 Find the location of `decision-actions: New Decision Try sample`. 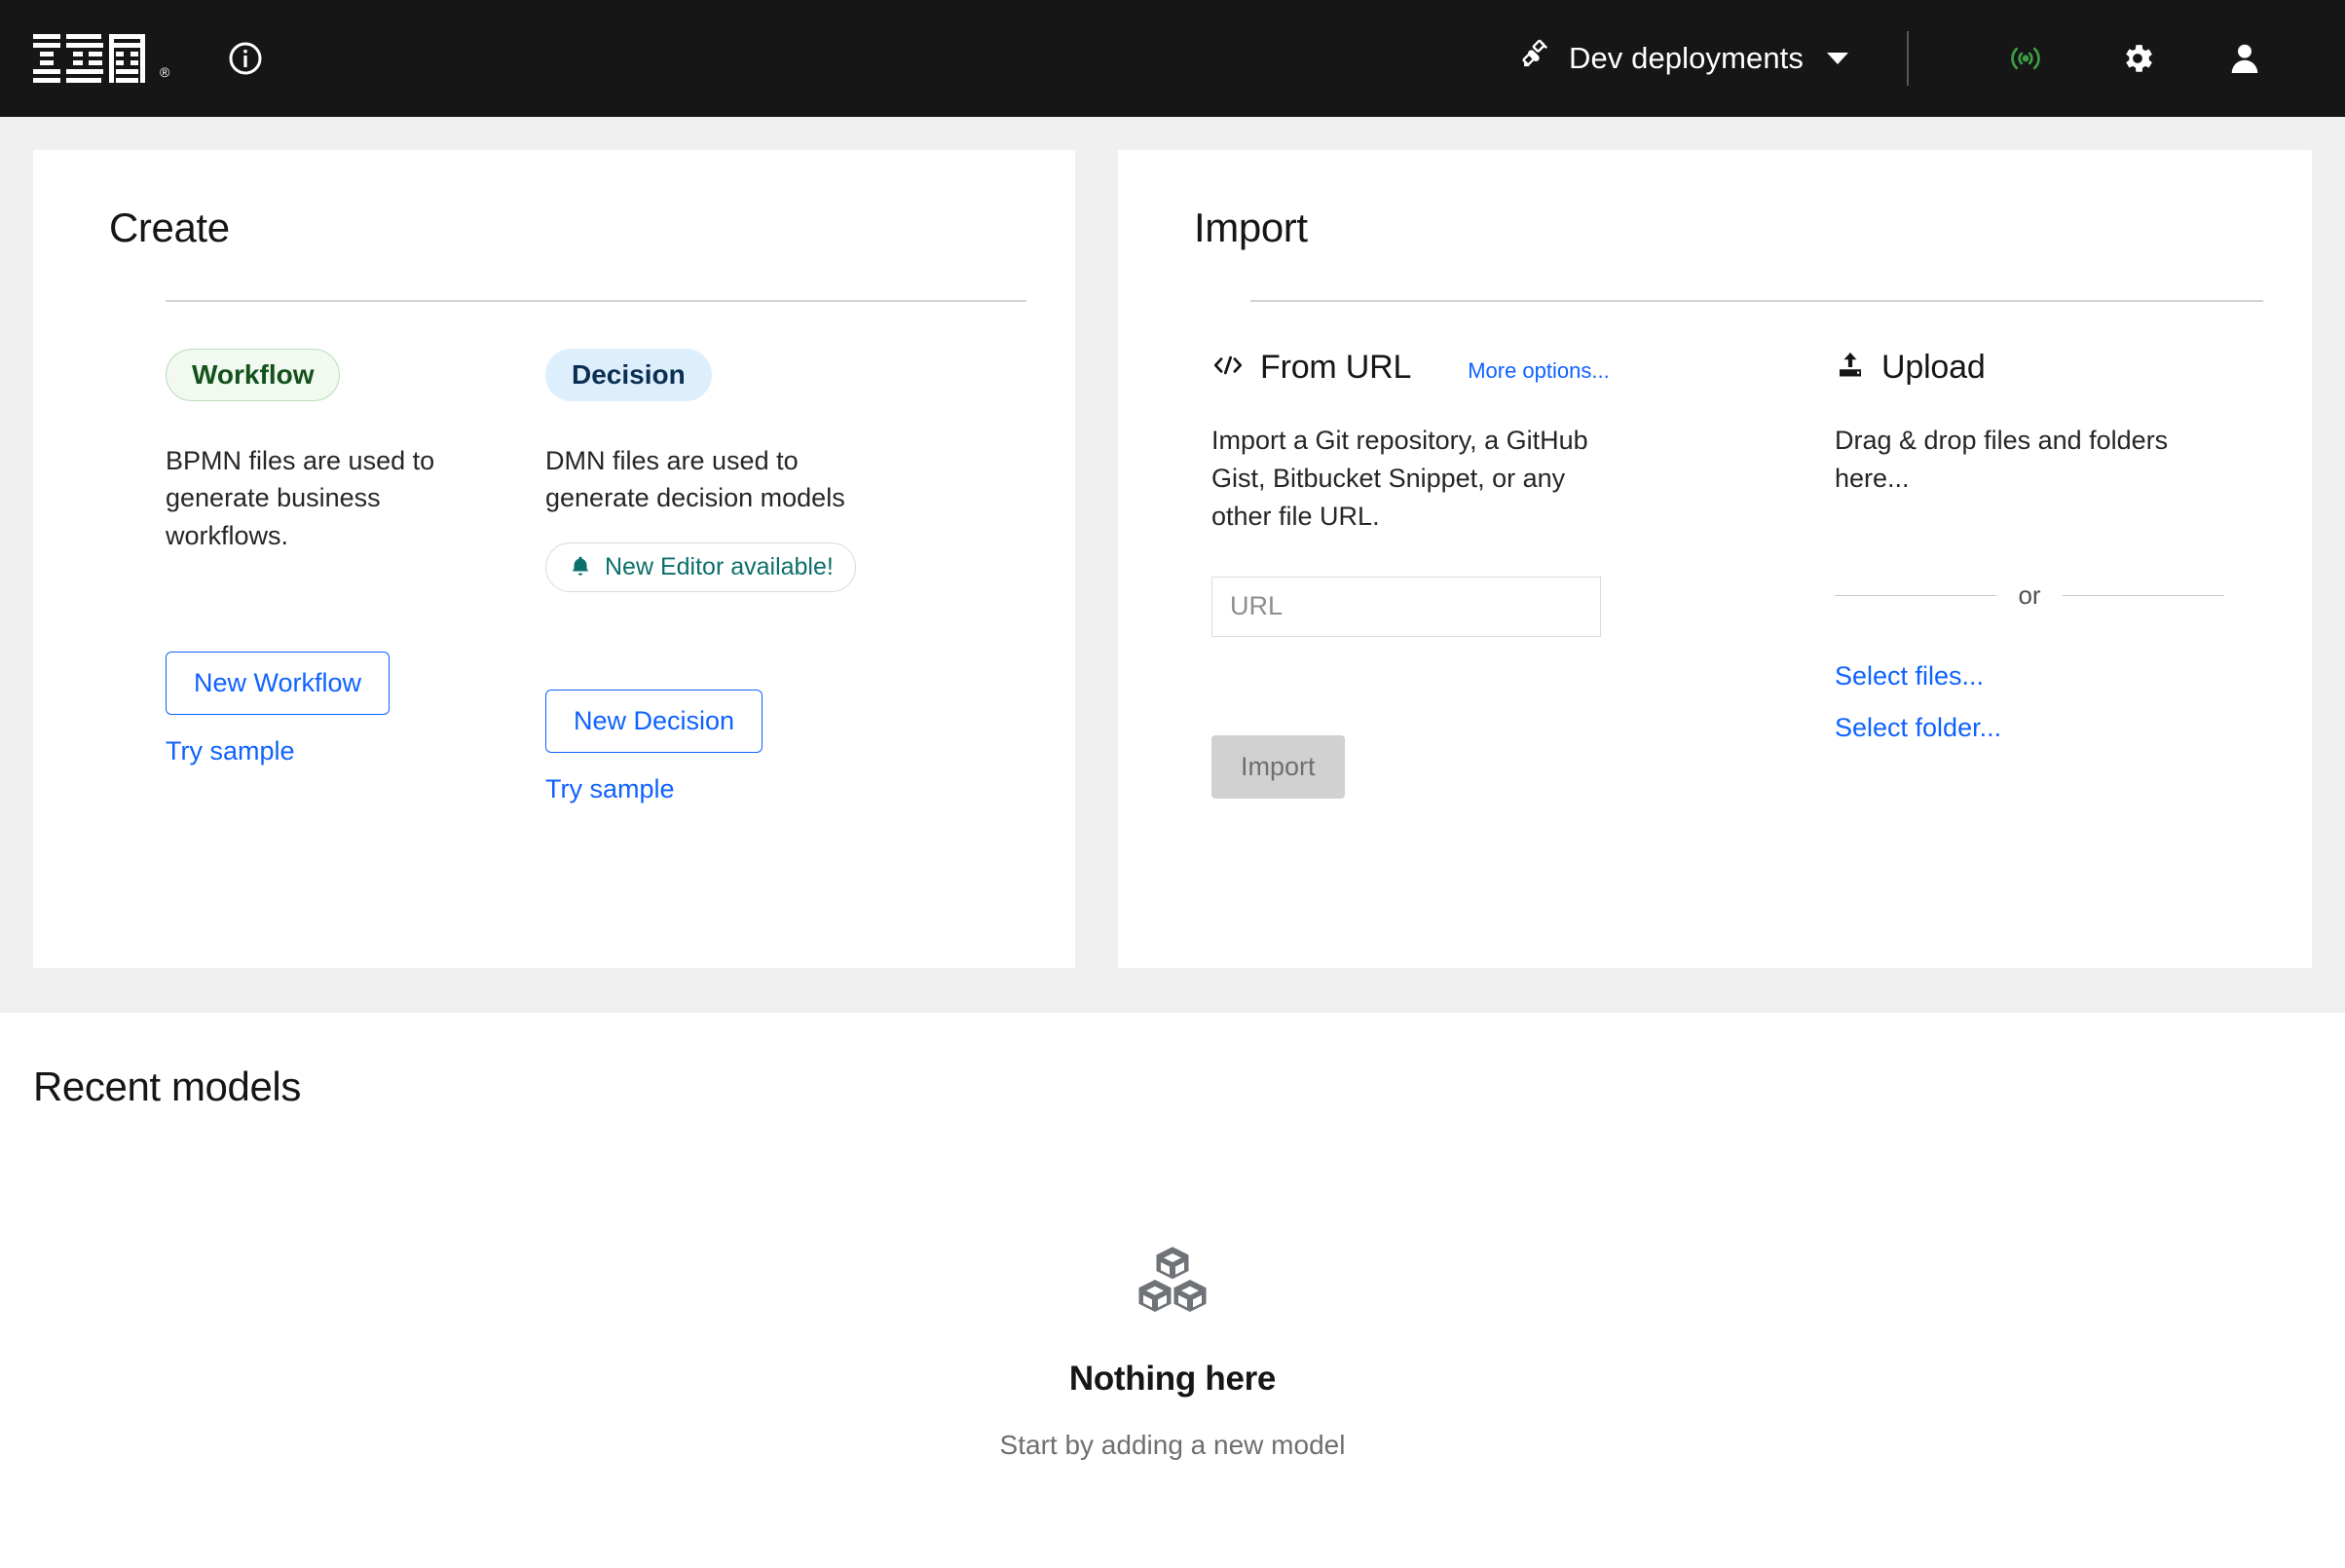

decision-actions: New Decision Try sample is located at coordinates (735, 746).